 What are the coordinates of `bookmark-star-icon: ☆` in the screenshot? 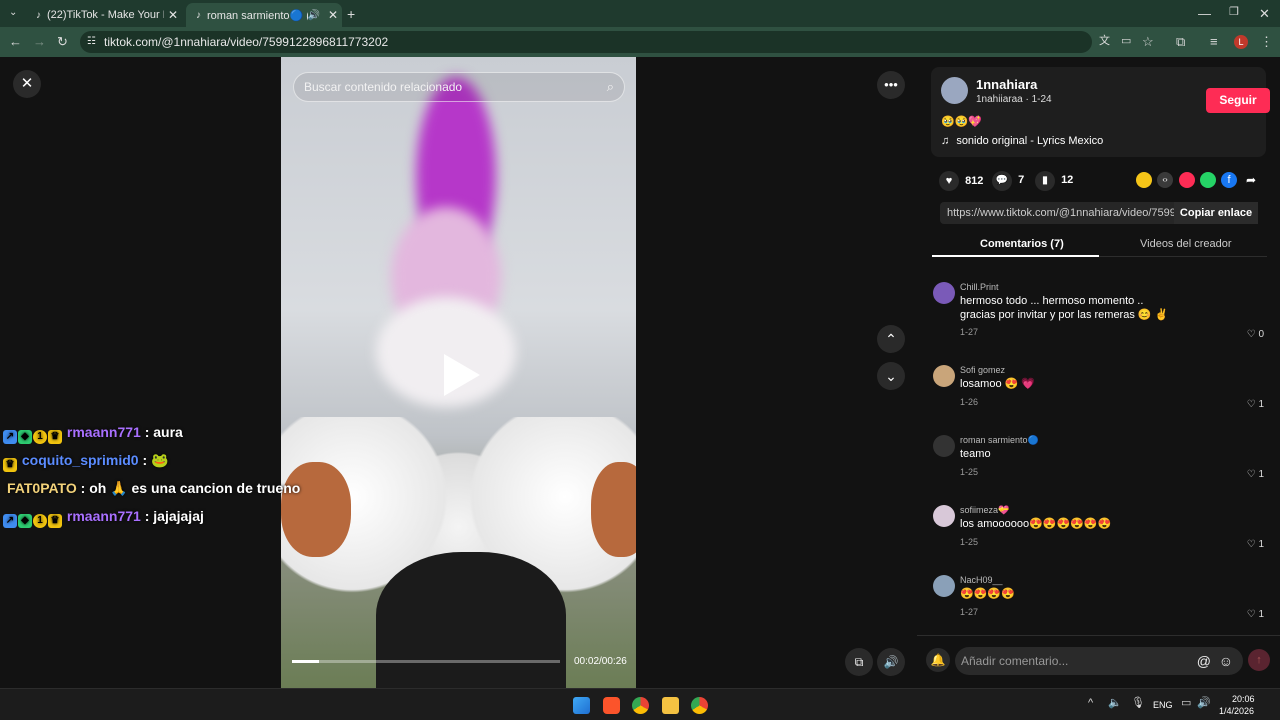 It's located at (1148, 41).